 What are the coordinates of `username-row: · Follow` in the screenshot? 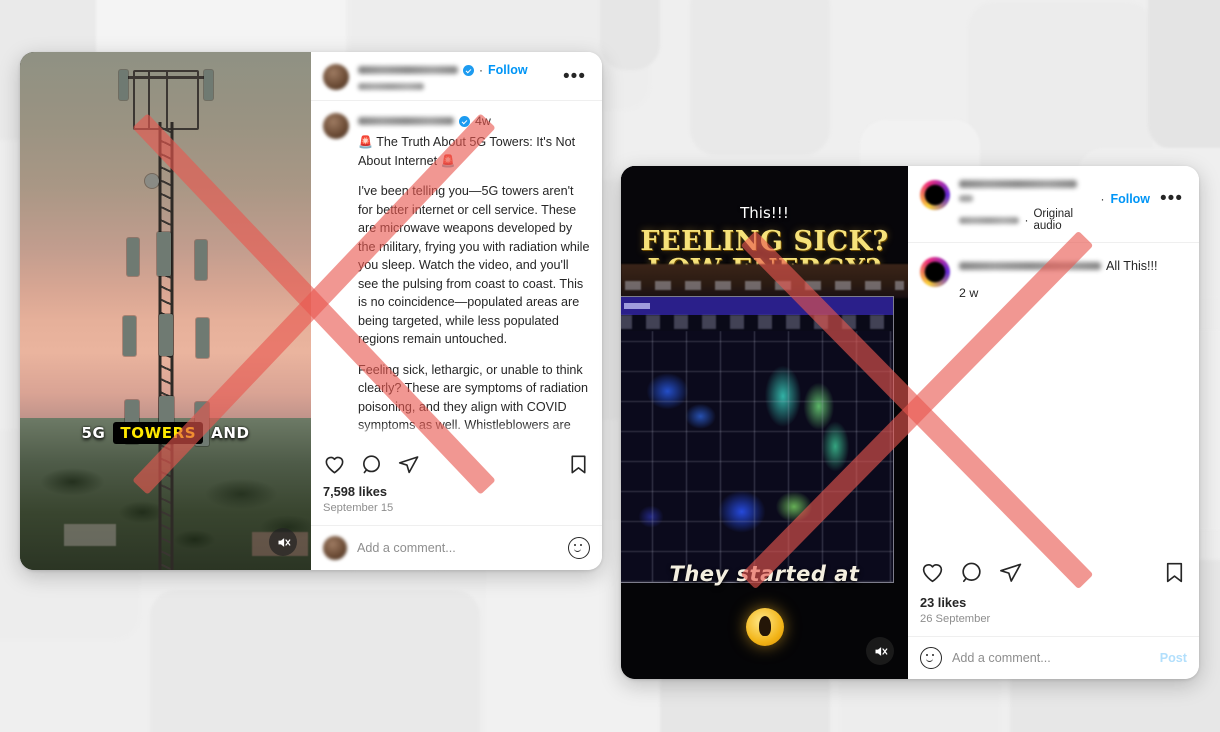 It's located at (454, 70).